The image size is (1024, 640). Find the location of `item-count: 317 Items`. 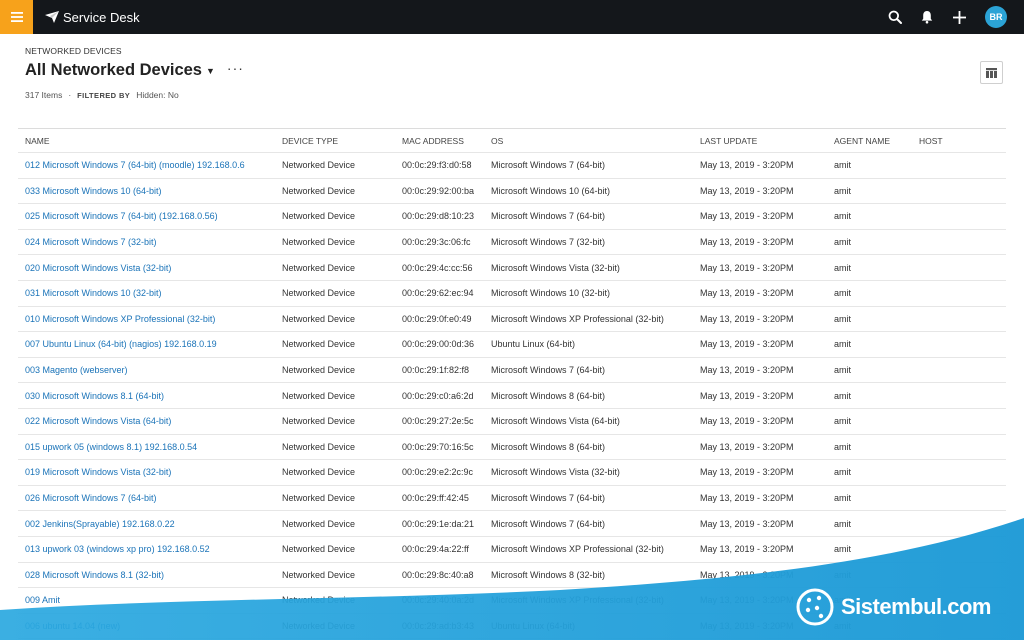

item-count: 317 Items is located at coordinates (44, 95).